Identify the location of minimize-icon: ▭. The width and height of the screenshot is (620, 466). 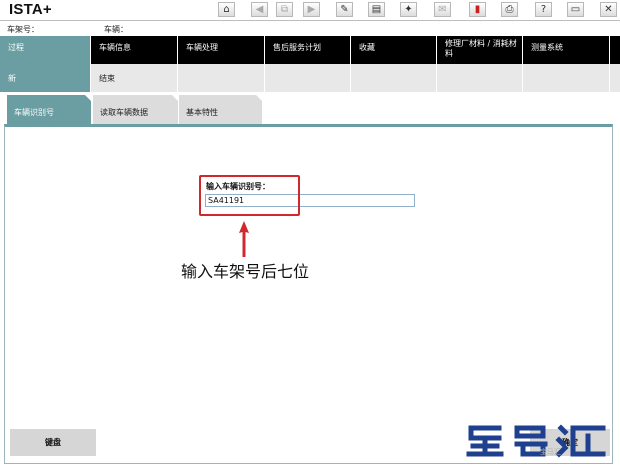
(575, 9).